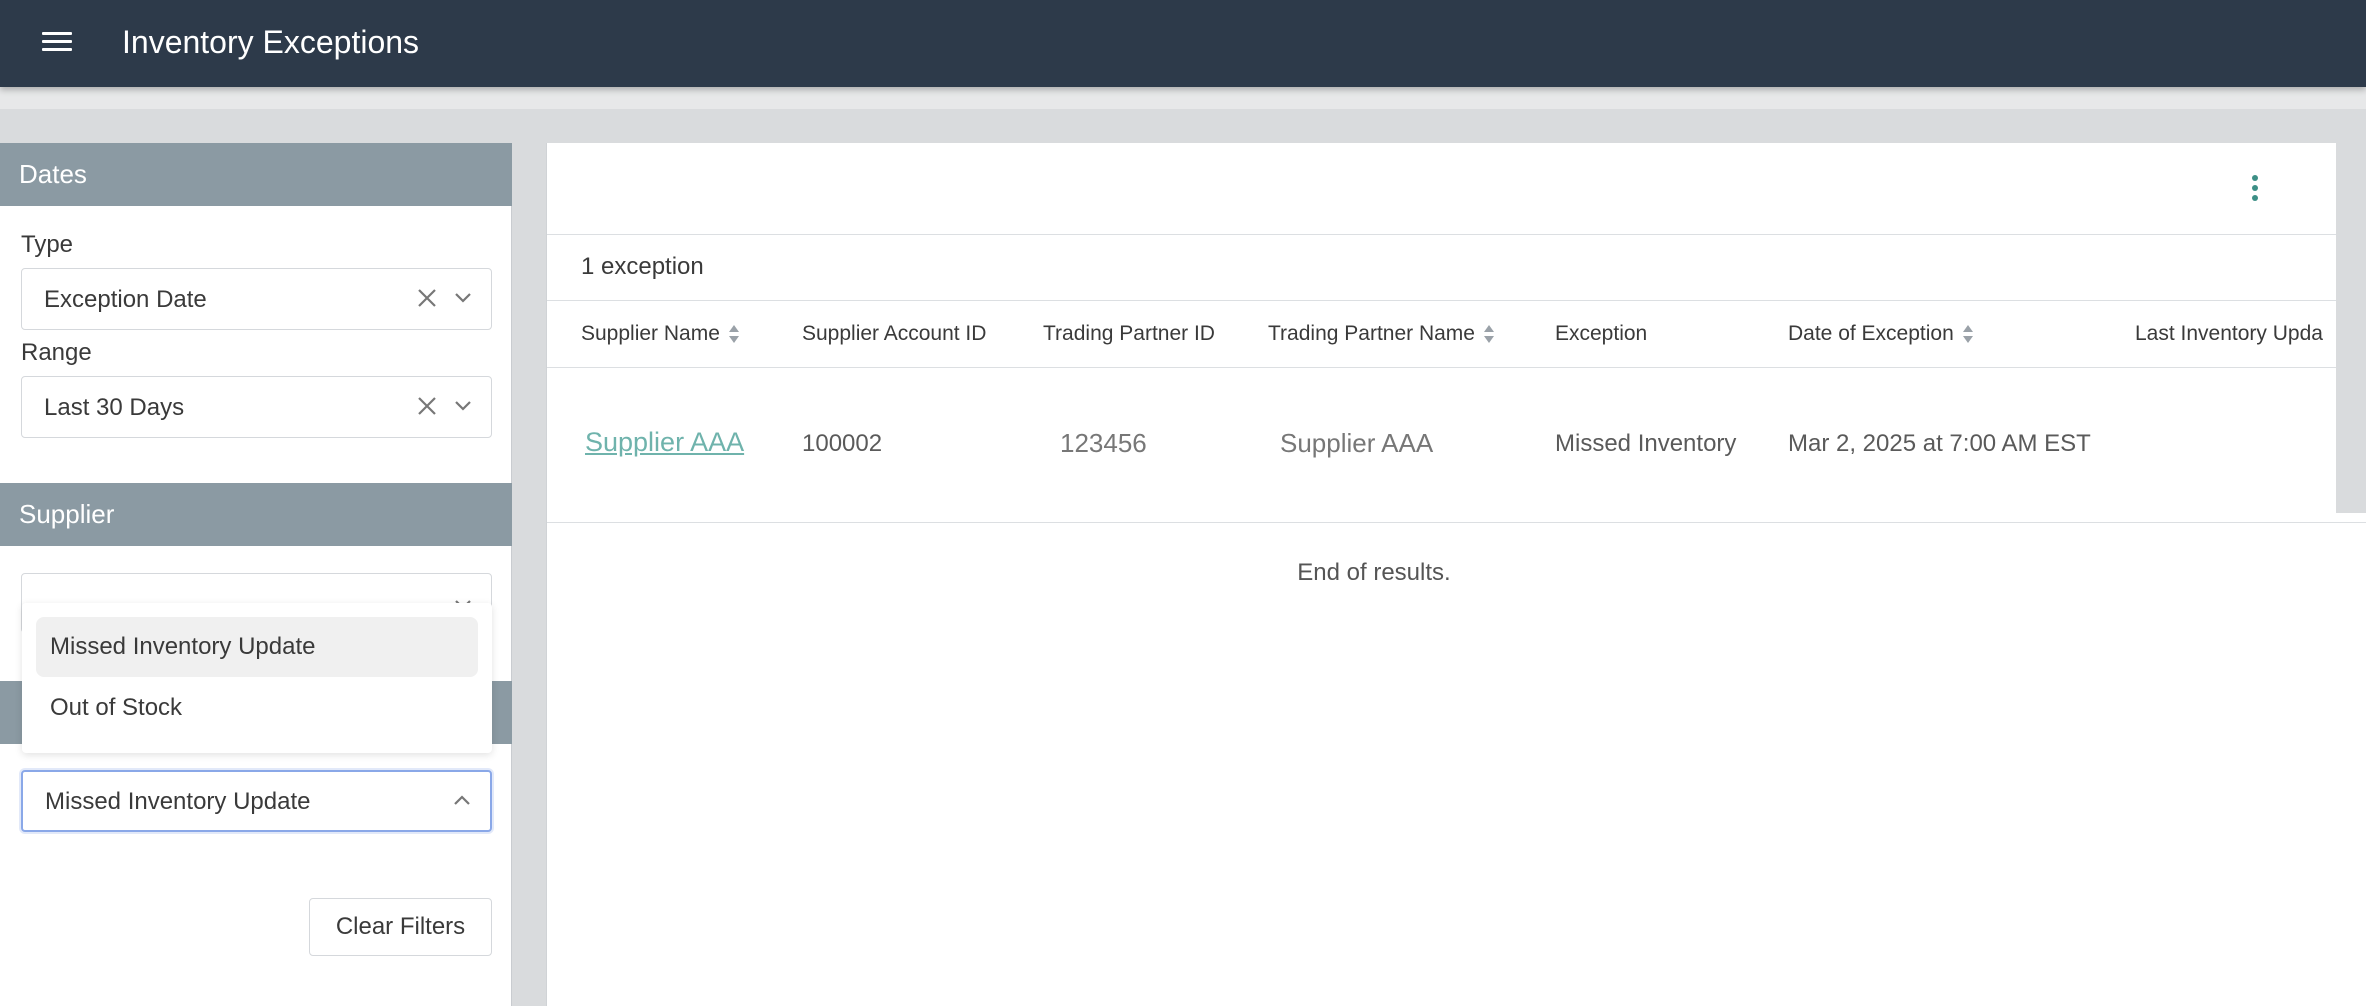 This screenshot has width=2366, height=1006. What do you see at coordinates (256, 174) in the screenshot?
I see `dates-section-header: Dates` at bounding box center [256, 174].